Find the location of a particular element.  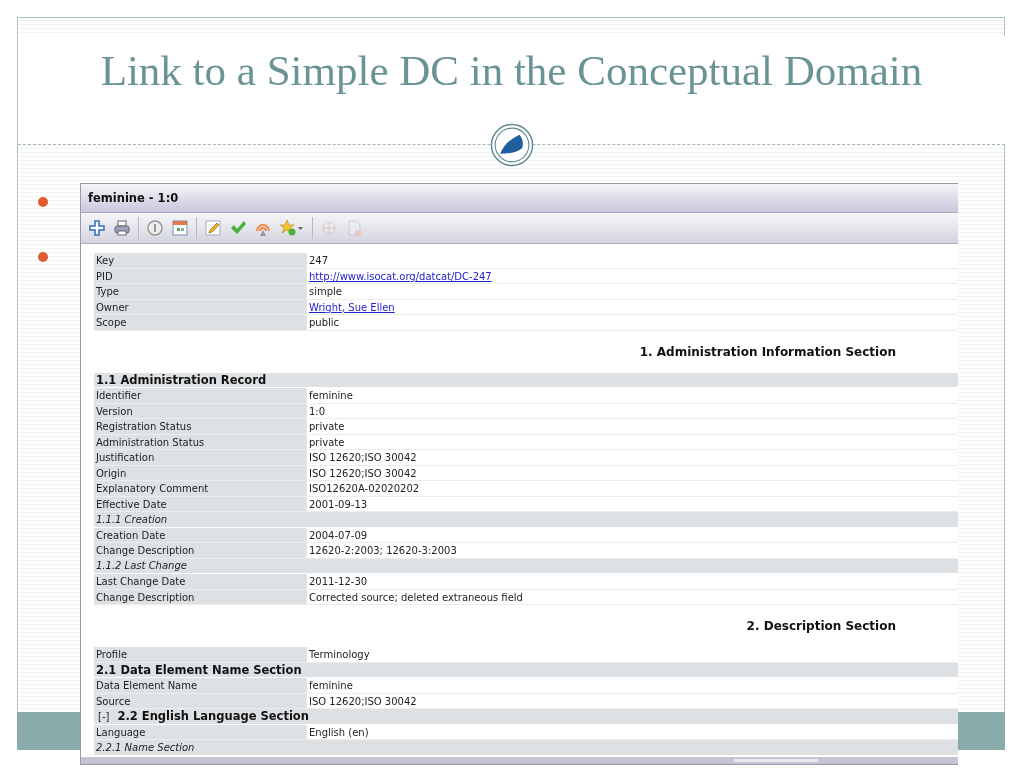

field-value: 2004-07-09 is located at coordinates (632, 534).